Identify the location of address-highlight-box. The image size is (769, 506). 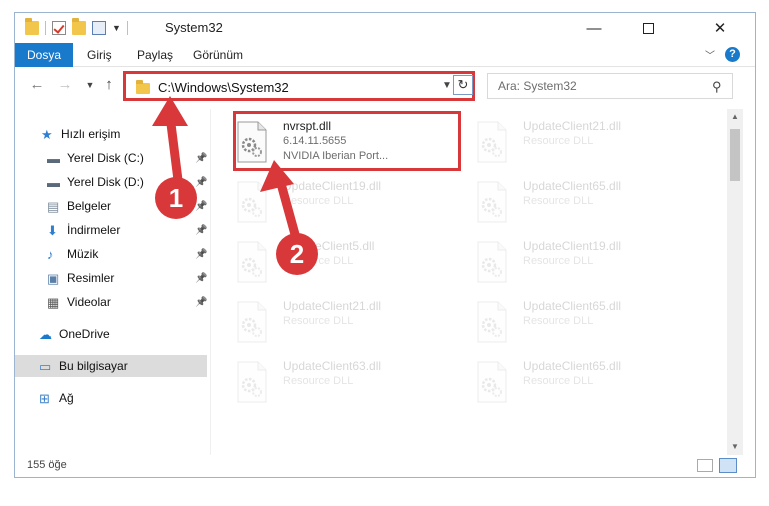
(299, 86).